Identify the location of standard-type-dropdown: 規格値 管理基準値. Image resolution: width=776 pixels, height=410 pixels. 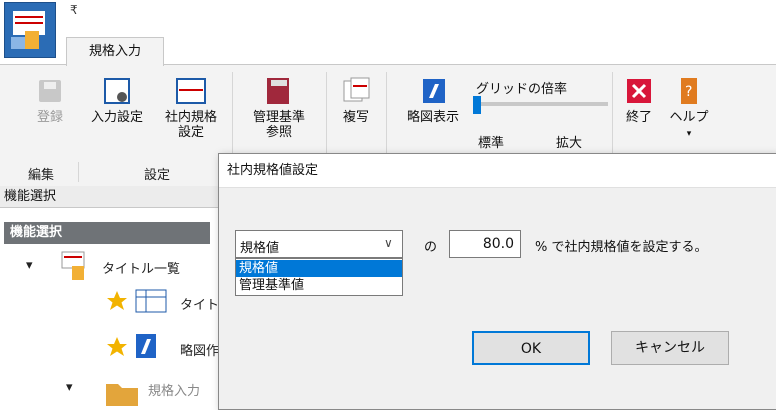
(319, 277).